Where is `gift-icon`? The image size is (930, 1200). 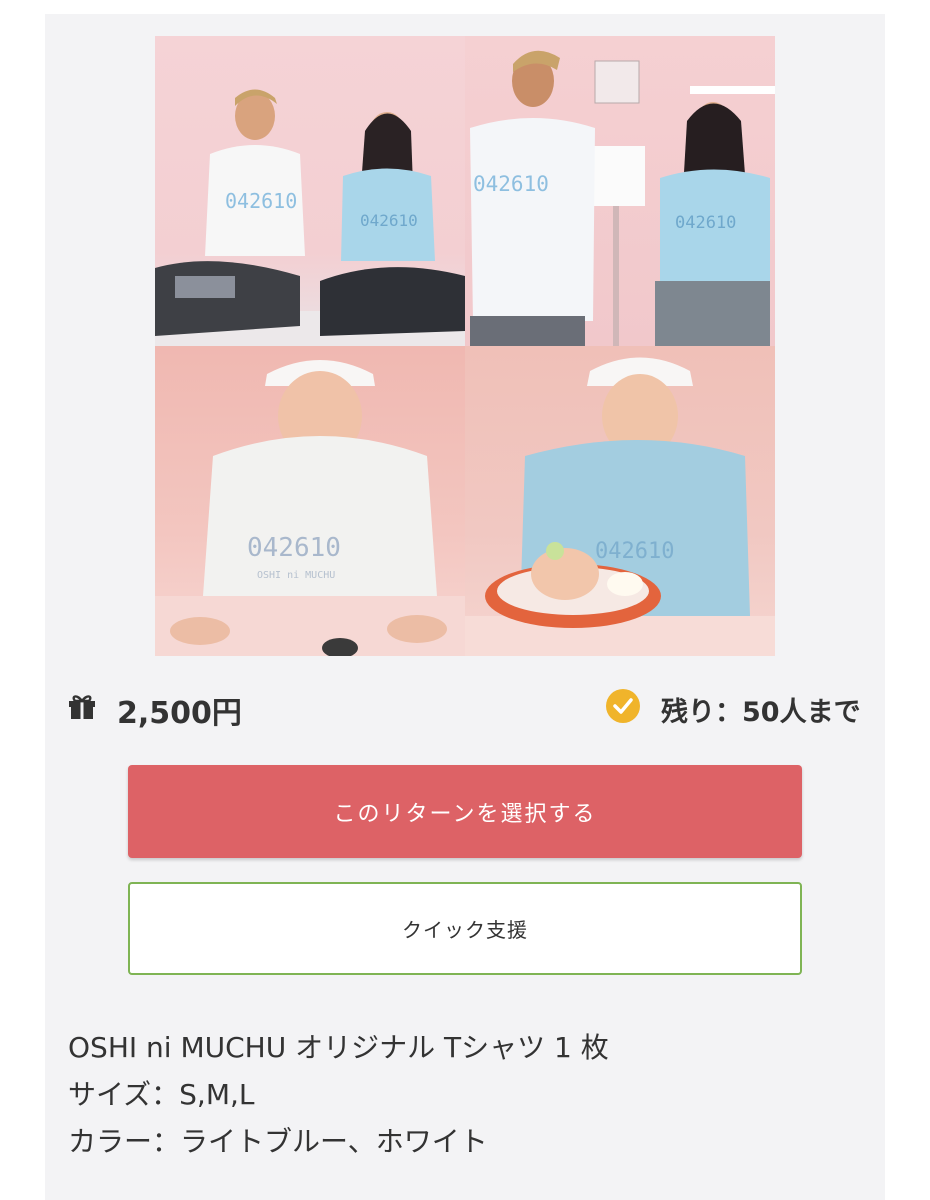 gift-icon is located at coordinates (82, 707).